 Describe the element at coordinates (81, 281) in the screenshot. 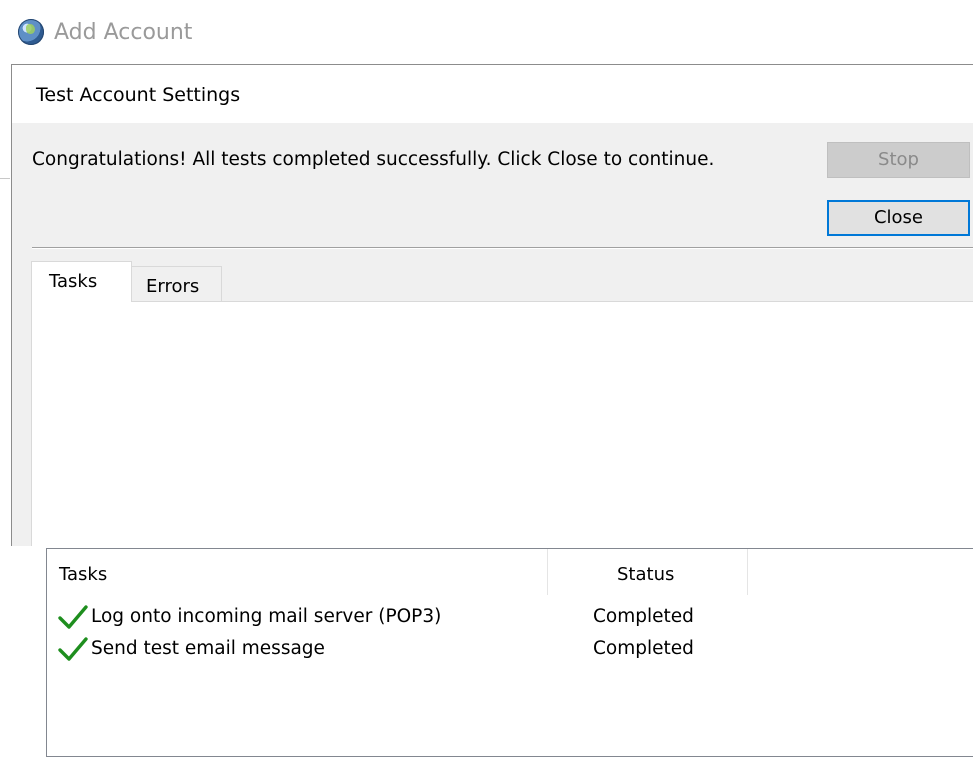

I see `tab-tasks: Tasks` at that location.